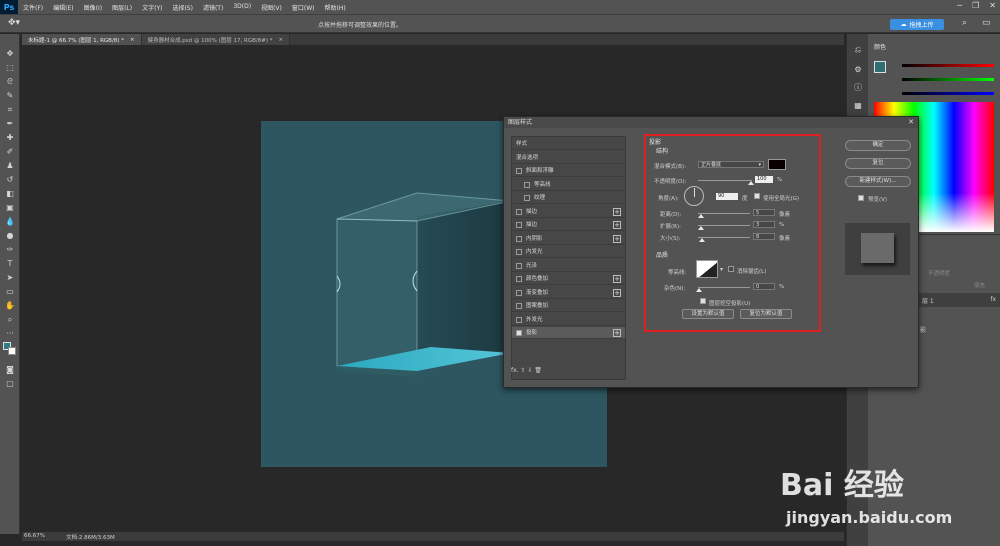 This screenshot has height=546, width=1000. What do you see at coordinates (861, 198) in the screenshot?
I see `preview-checkbox` at bounding box center [861, 198].